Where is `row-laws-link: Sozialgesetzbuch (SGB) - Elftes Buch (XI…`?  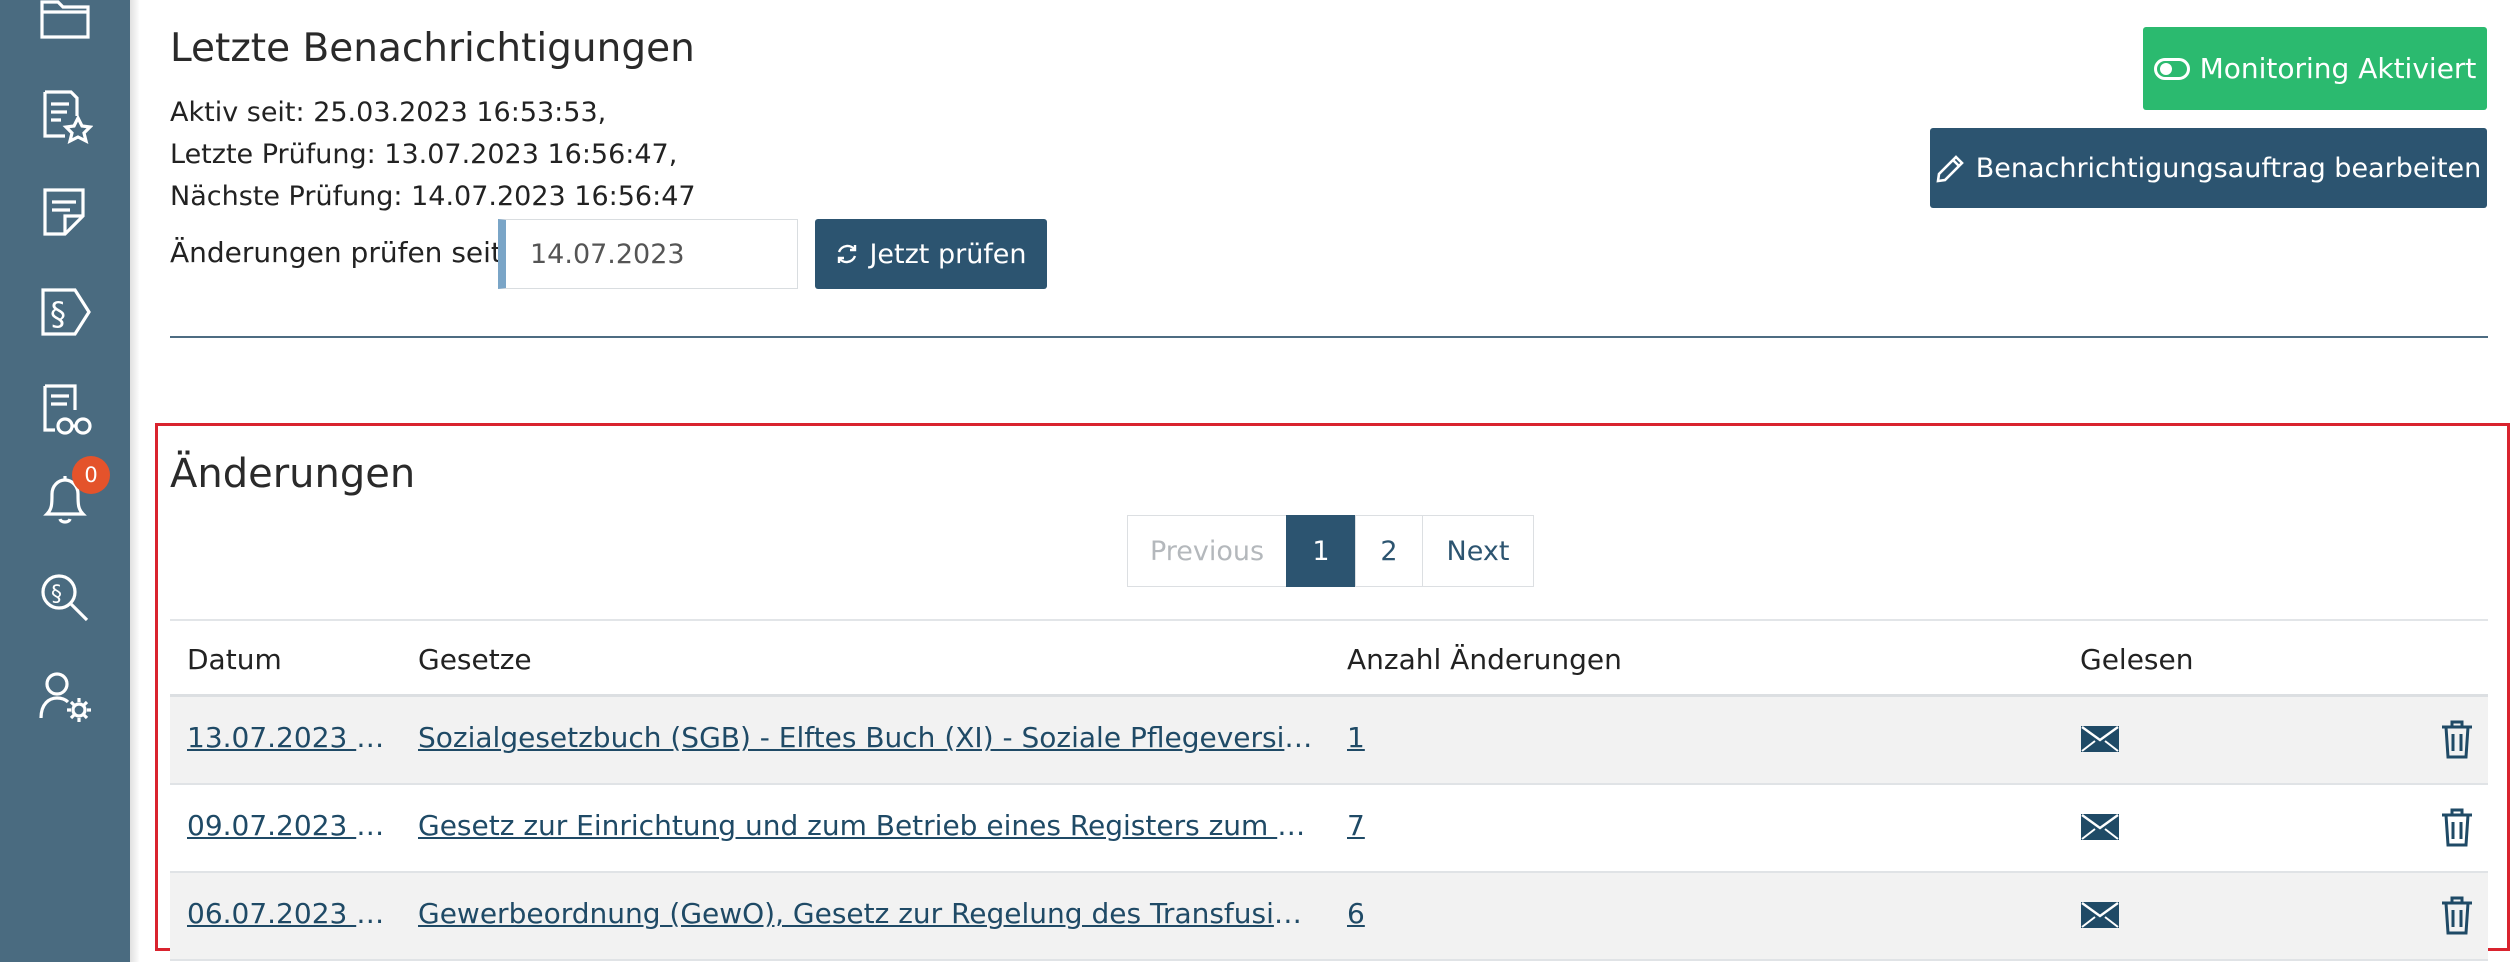
row-laws-link: Sozialgesetzbuch (SGB) - Elftes Buch (XI… is located at coordinates (868, 737).